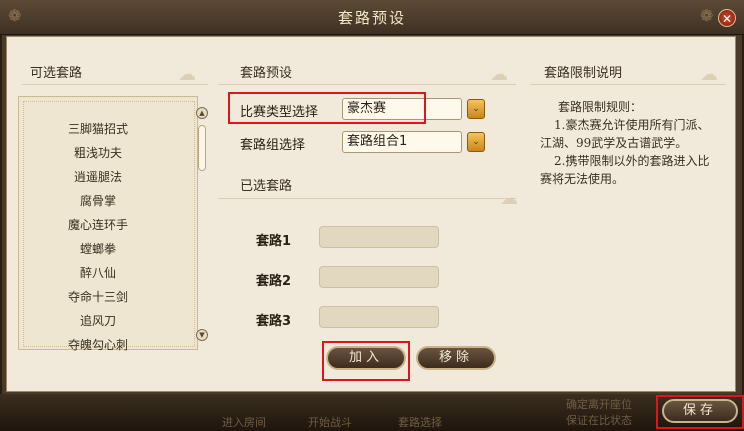  I want to click on background-text: 保证在比状态, so click(599, 420).